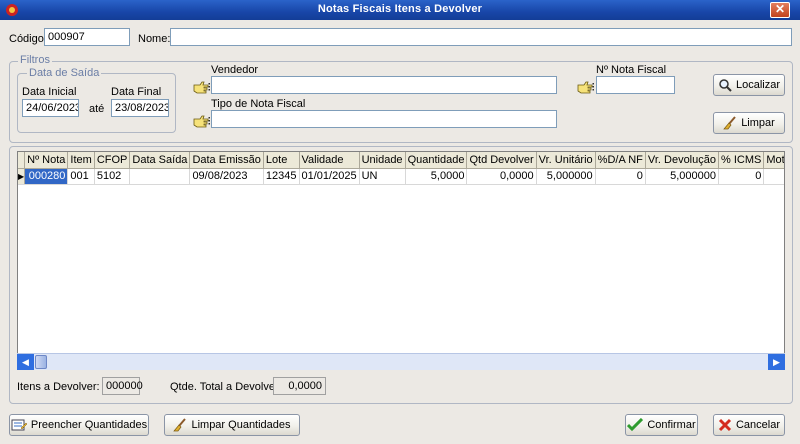 The image size is (800, 444). Describe the element at coordinates (226, 160) in the screenshot. I see `col-header: Data Emissão` at that location.